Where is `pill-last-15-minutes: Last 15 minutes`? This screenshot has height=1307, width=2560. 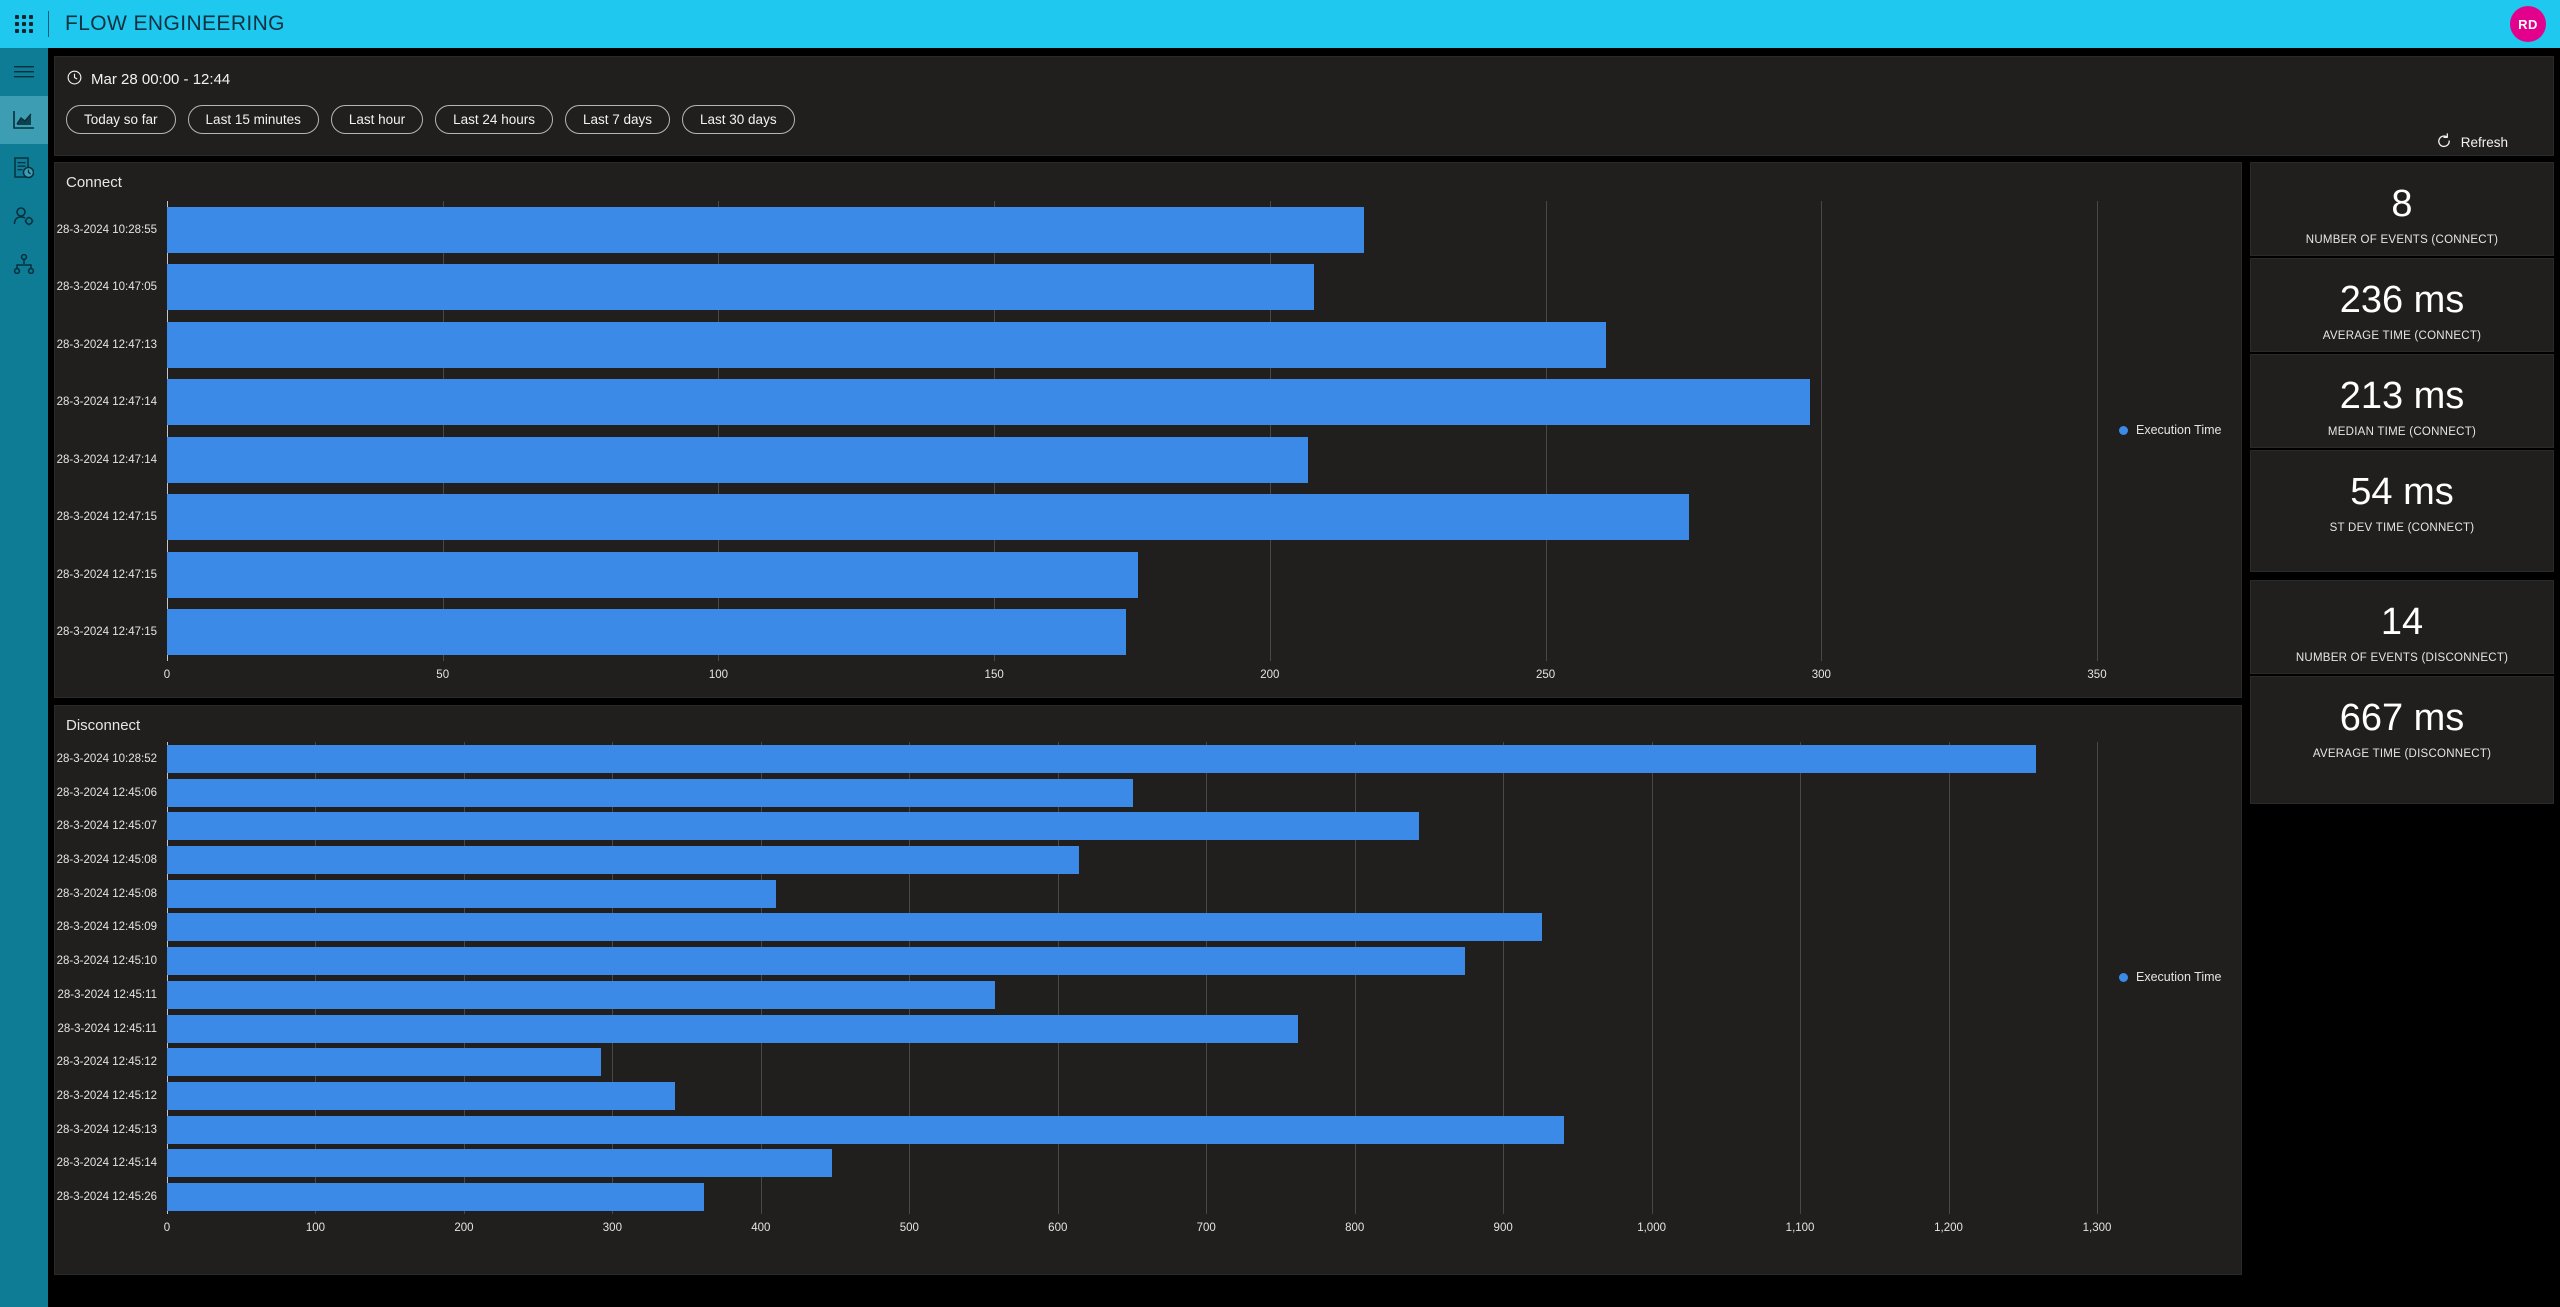
pill-last-15-minutes: Last 15 minutes is located at coordinates (253, 119).